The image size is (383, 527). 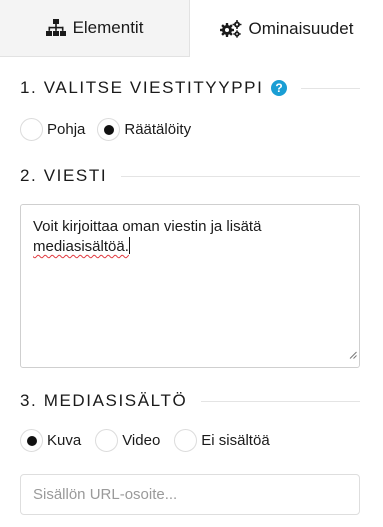 I want to click on radio-custom-label: Räätälöity, so click(x=158, y=129).